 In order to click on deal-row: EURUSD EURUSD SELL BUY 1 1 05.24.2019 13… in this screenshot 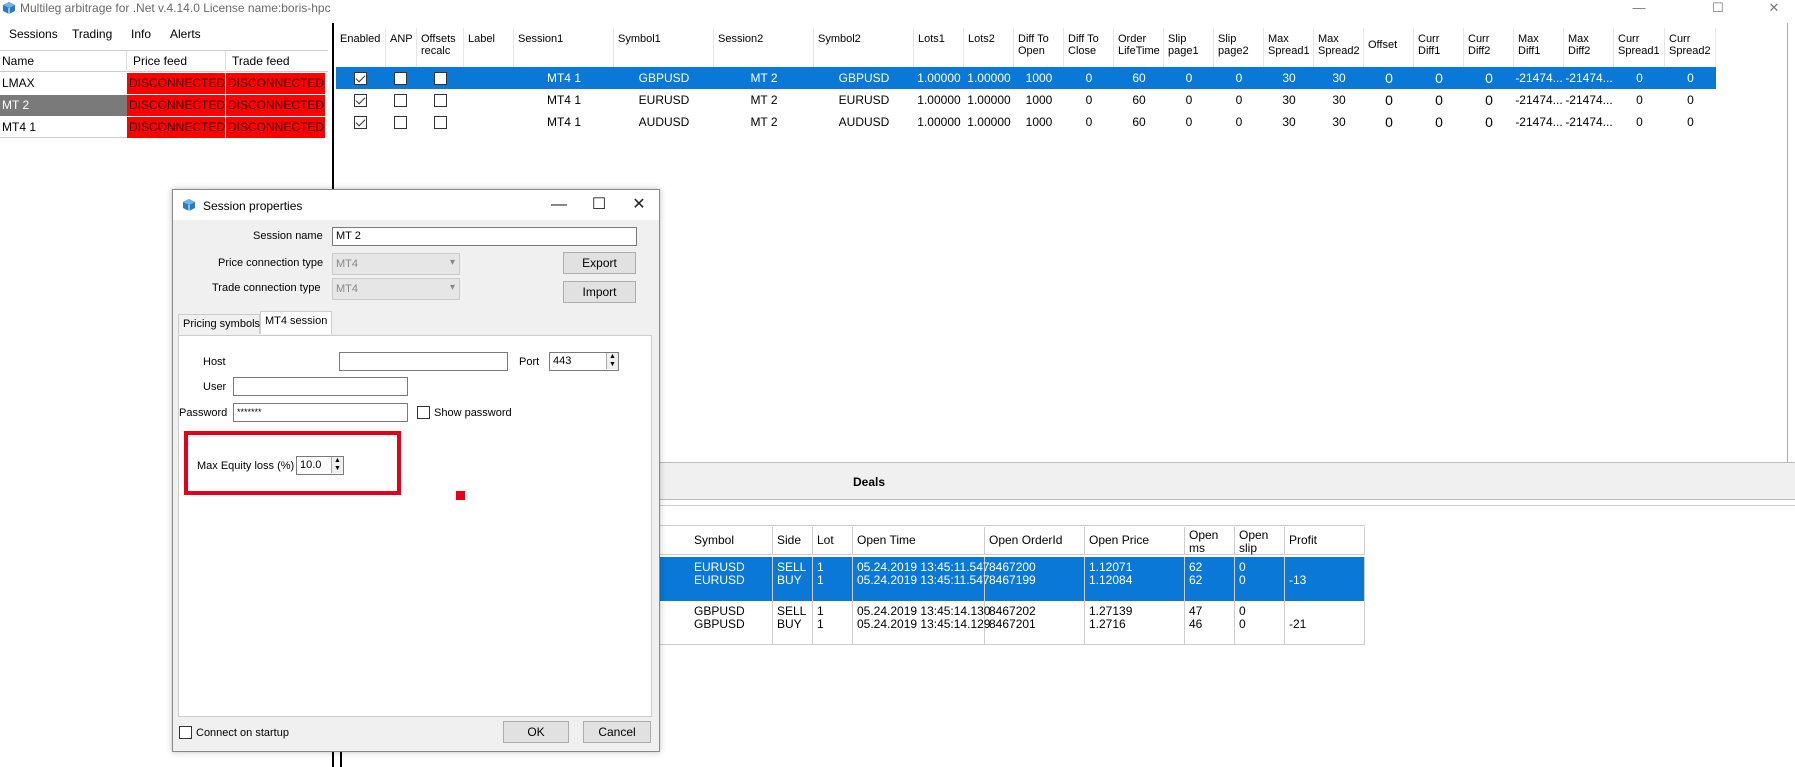, I will do `click(1012, 579)`.